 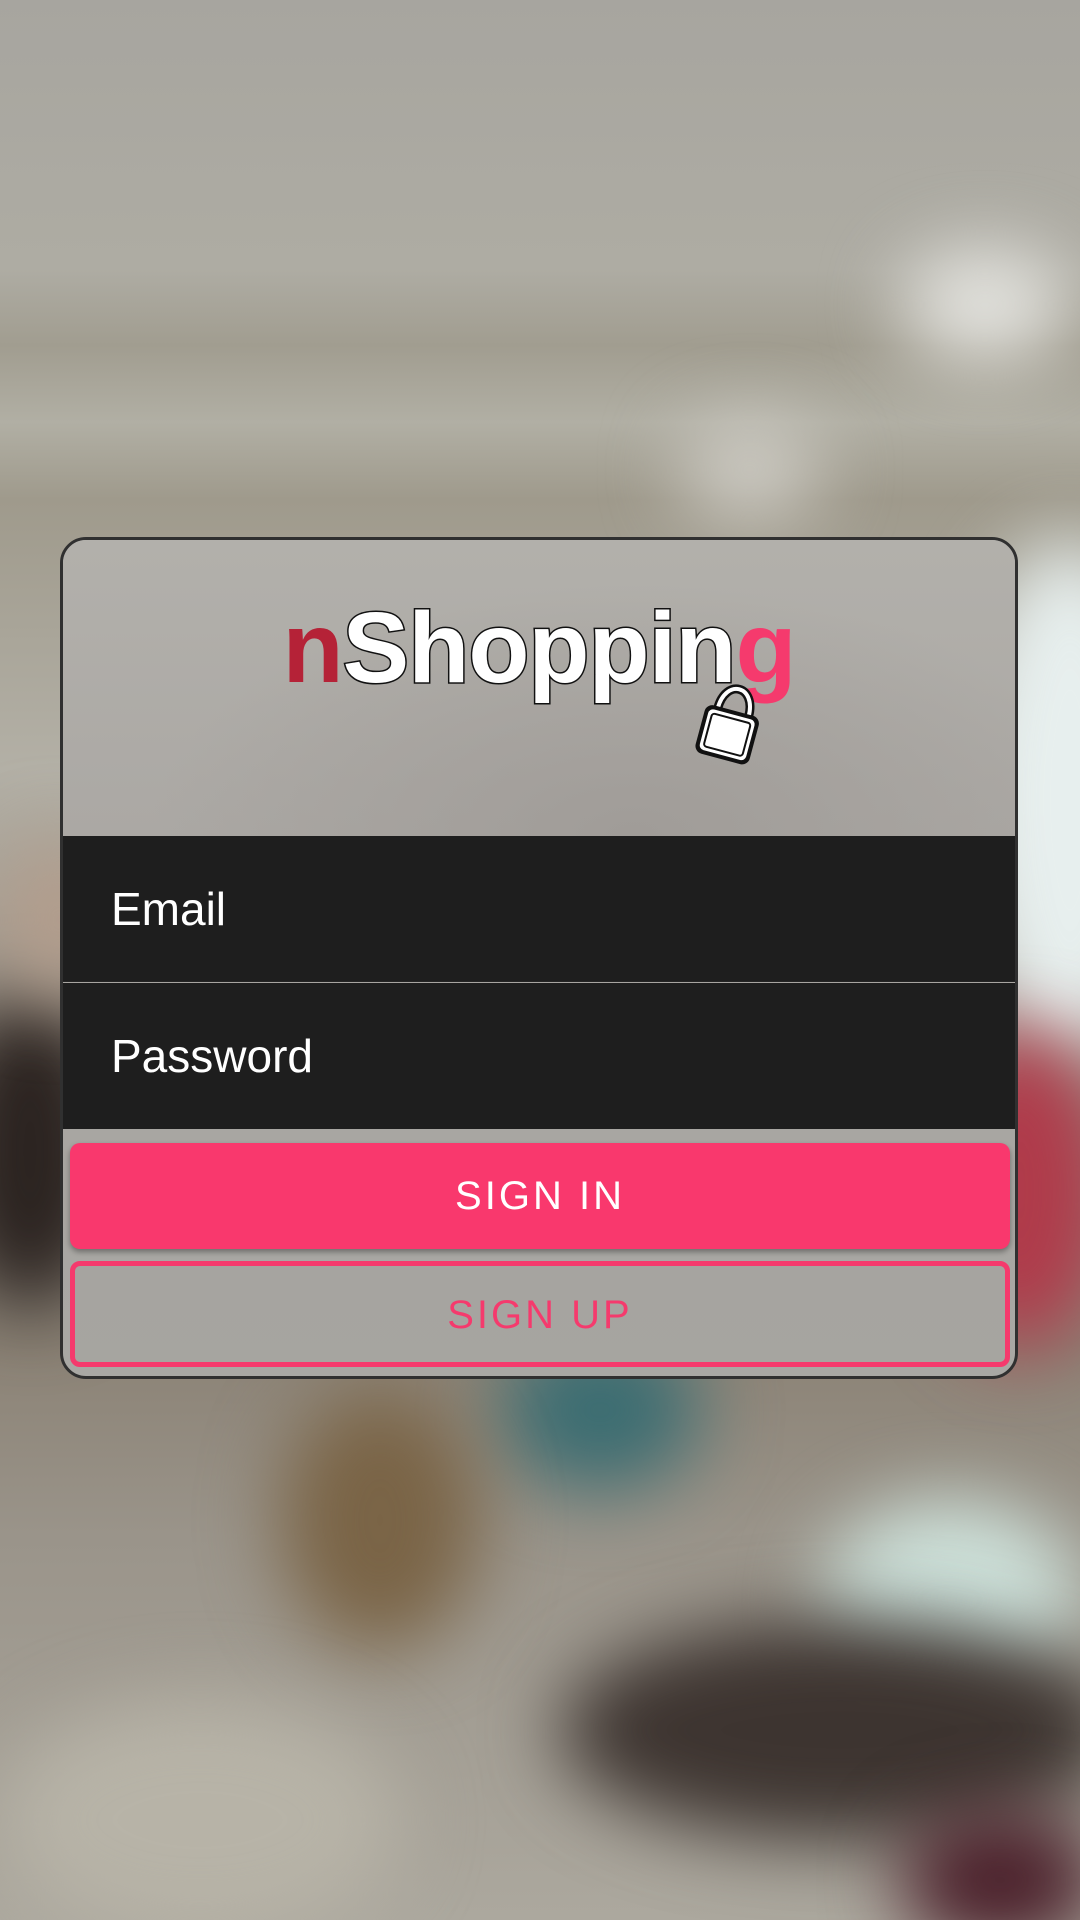 I want to click on email-field, so click(x=541, y=909).